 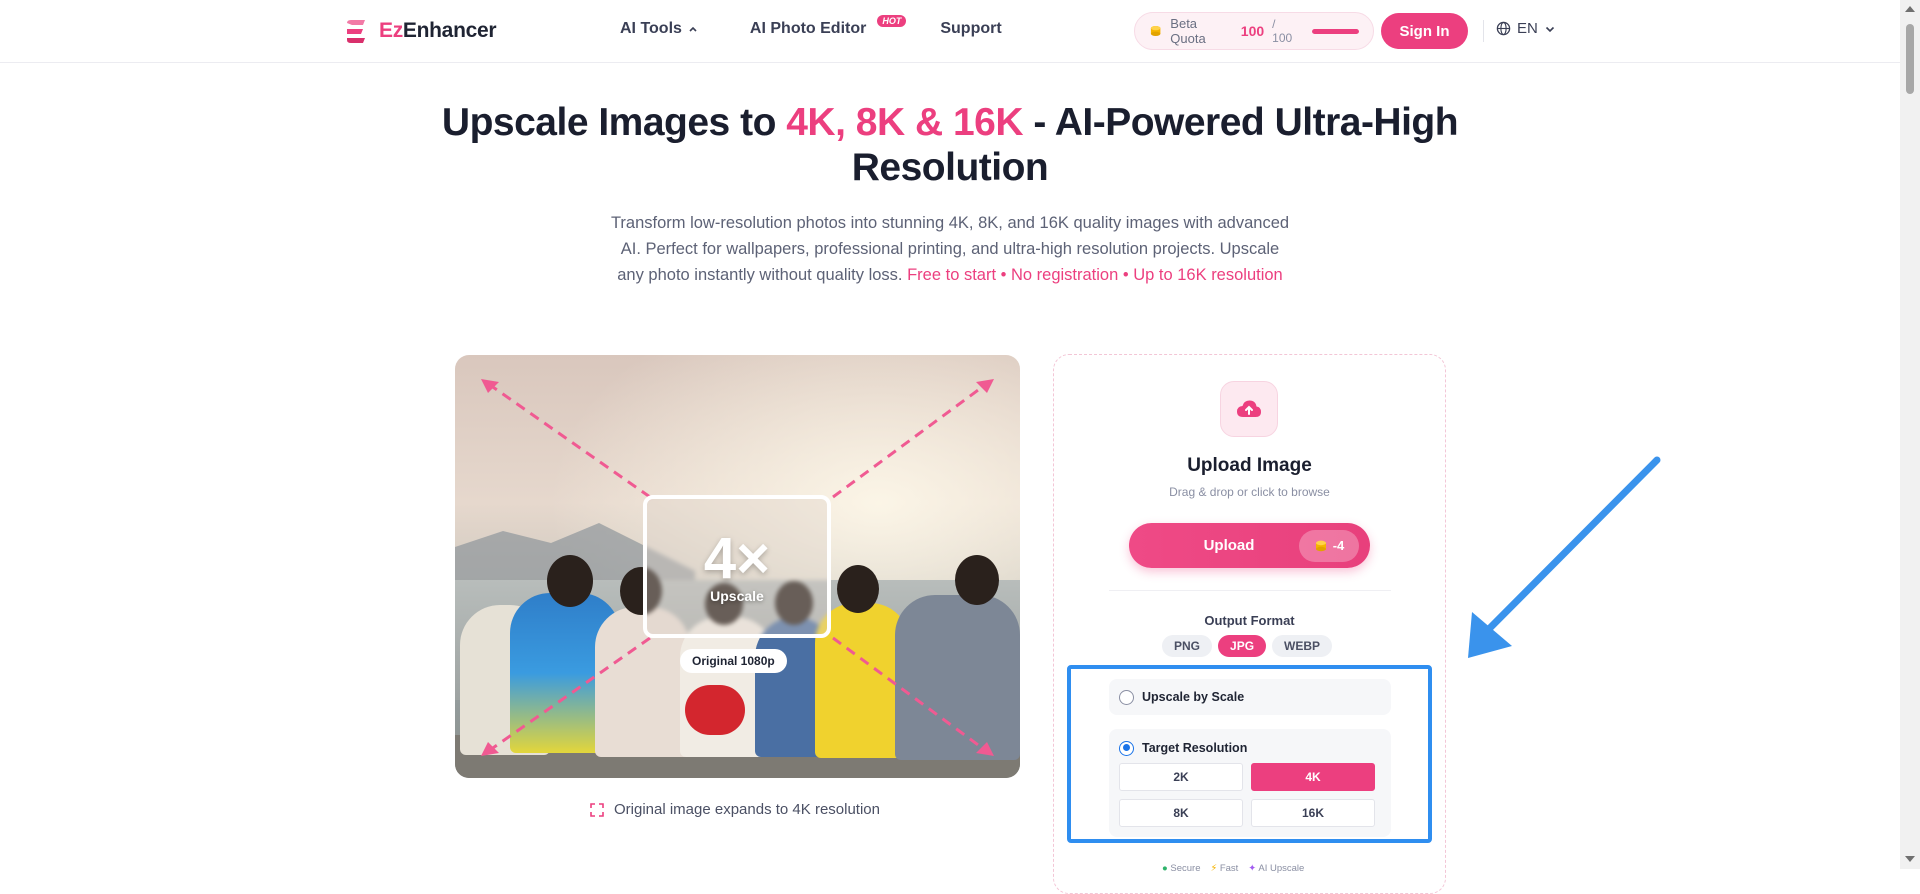 What do you see at coordinates (892, 21) in the screenshot?
I see `hot-badge: HOT` at bounding box center [892, 21].